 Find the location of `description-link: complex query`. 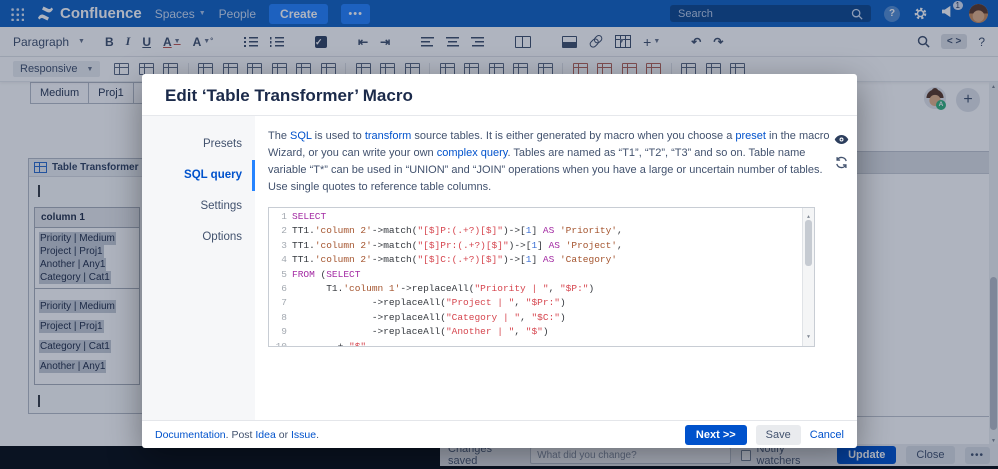

description-link: complex query is located at coordinates (472, 153).